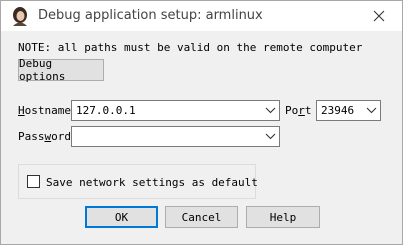 This screenshot has height=245, width=403. Describe the element at coordinates (44, 136) in the screenshot. I see `password-label: Password` at that location.